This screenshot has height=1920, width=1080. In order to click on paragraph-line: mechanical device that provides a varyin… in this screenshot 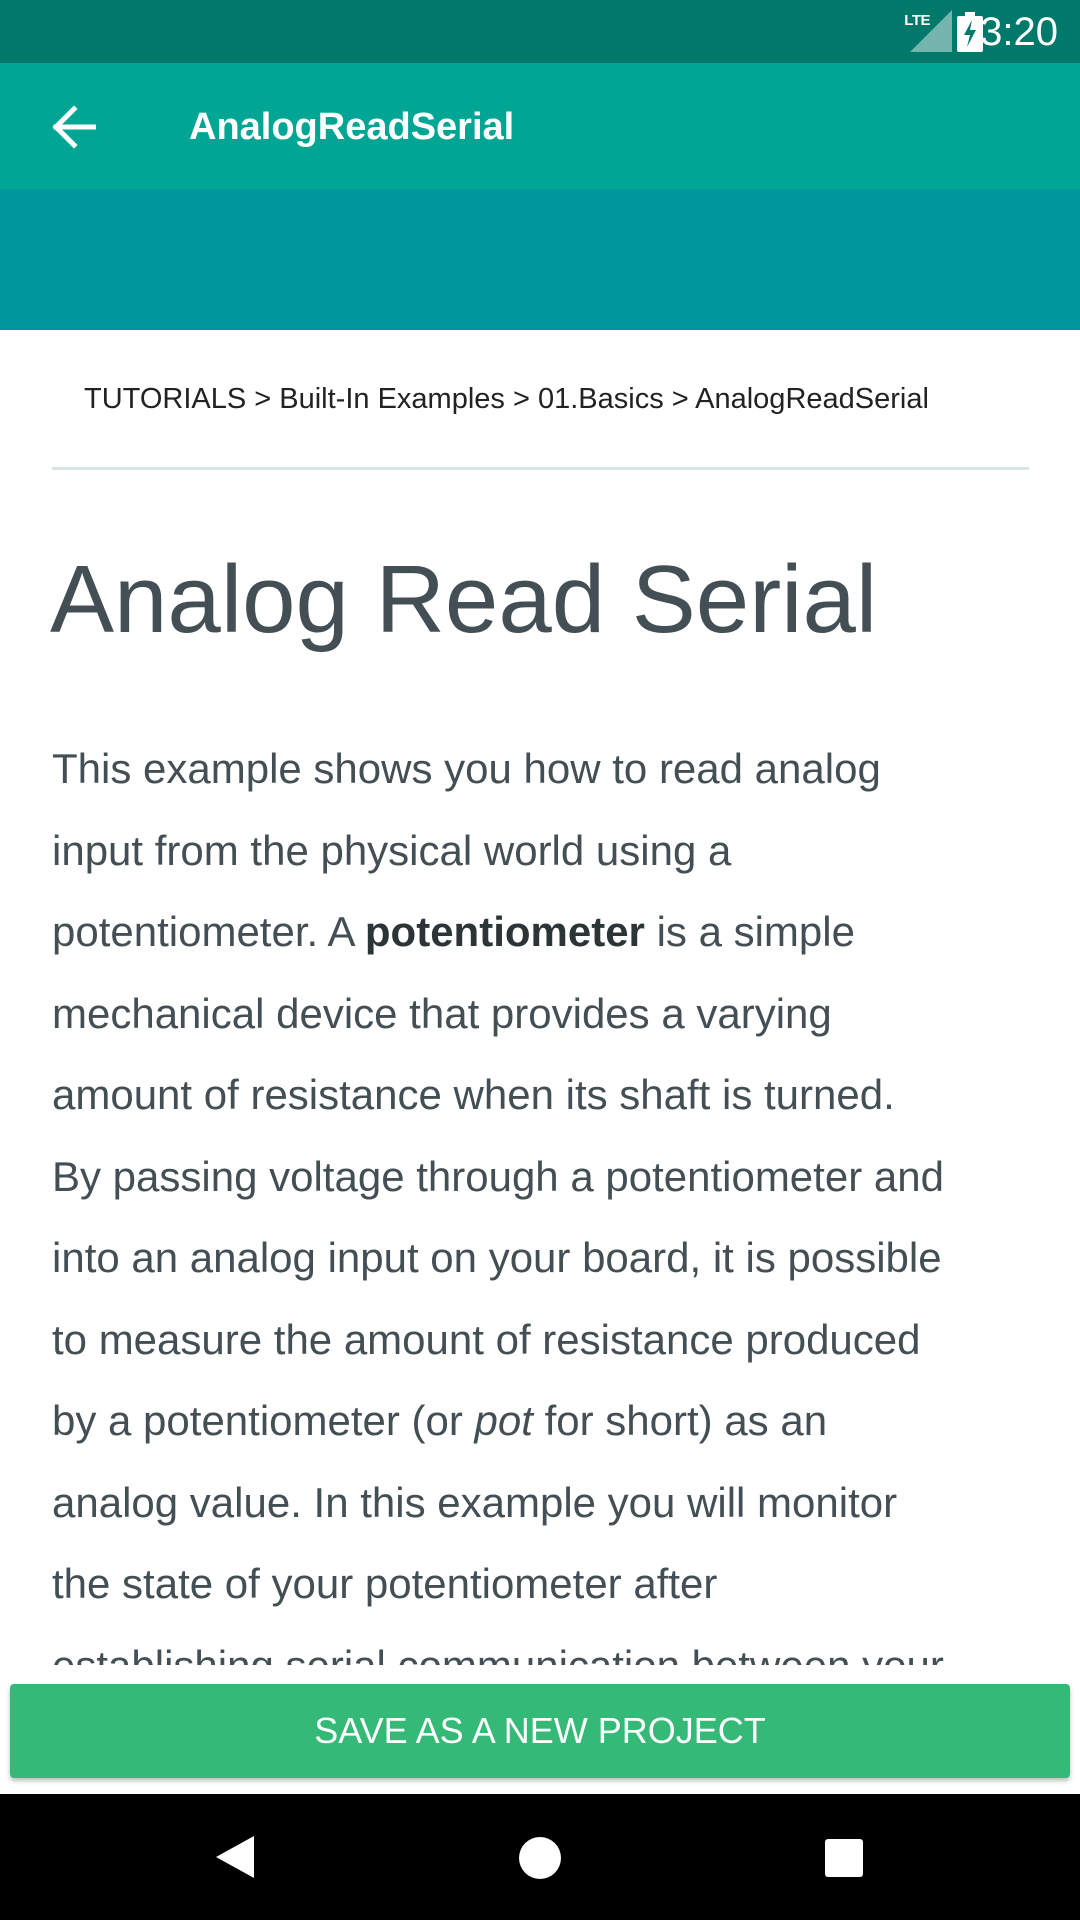, I will do `click(442, 1013)`.